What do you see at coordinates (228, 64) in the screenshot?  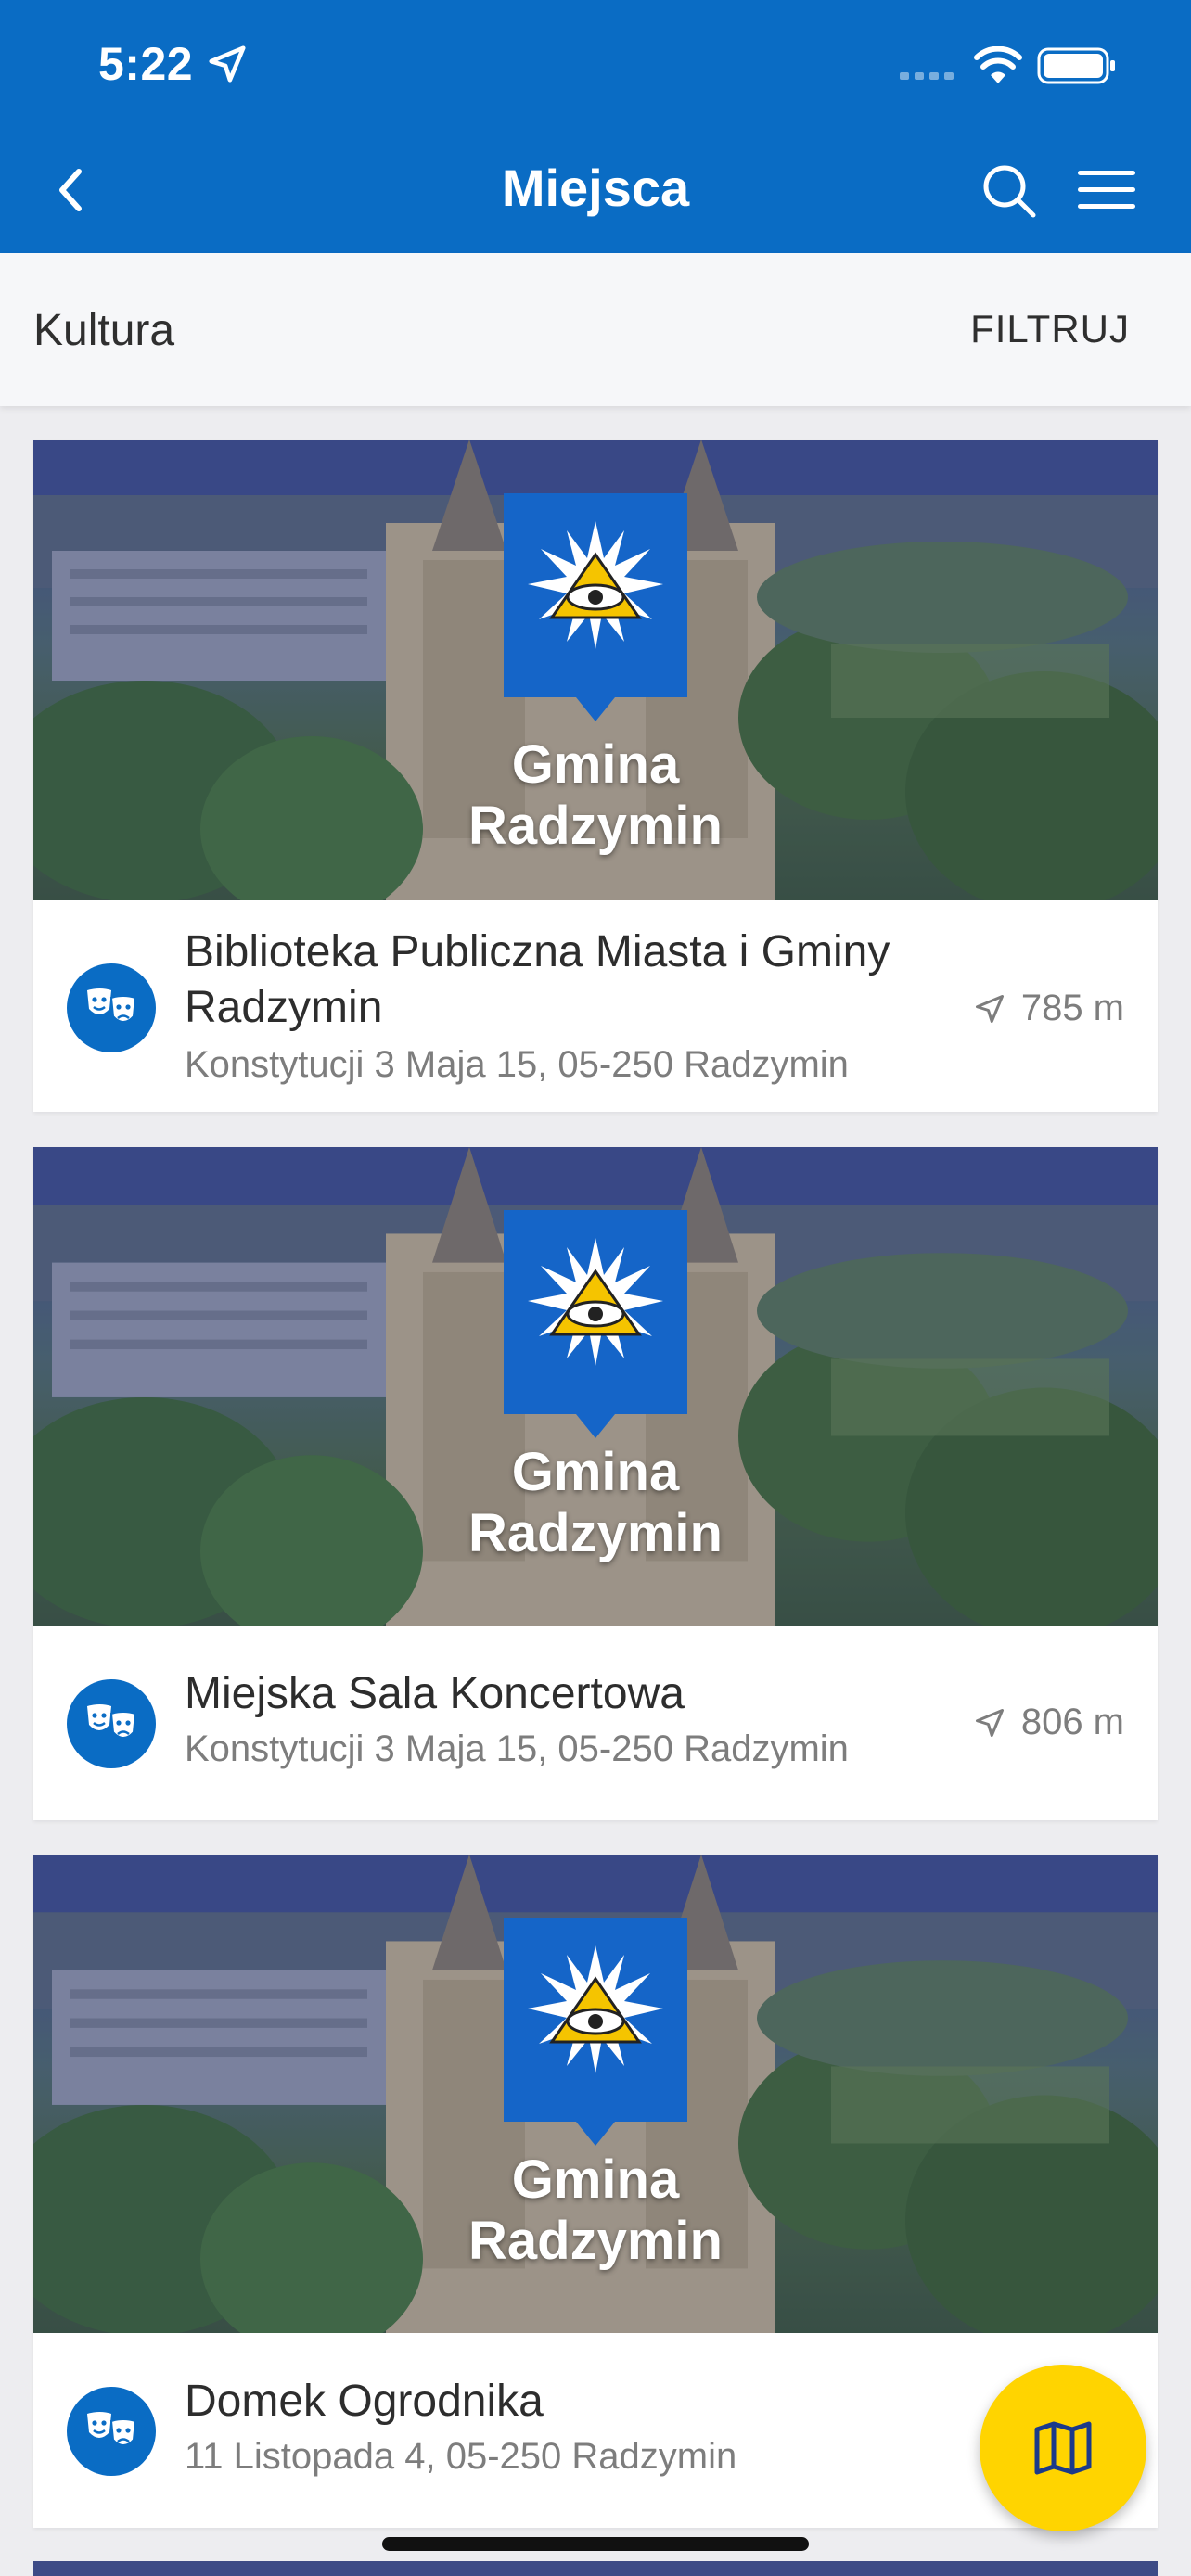 I see `location-arrow-icon` at bounding box center [228, 64].